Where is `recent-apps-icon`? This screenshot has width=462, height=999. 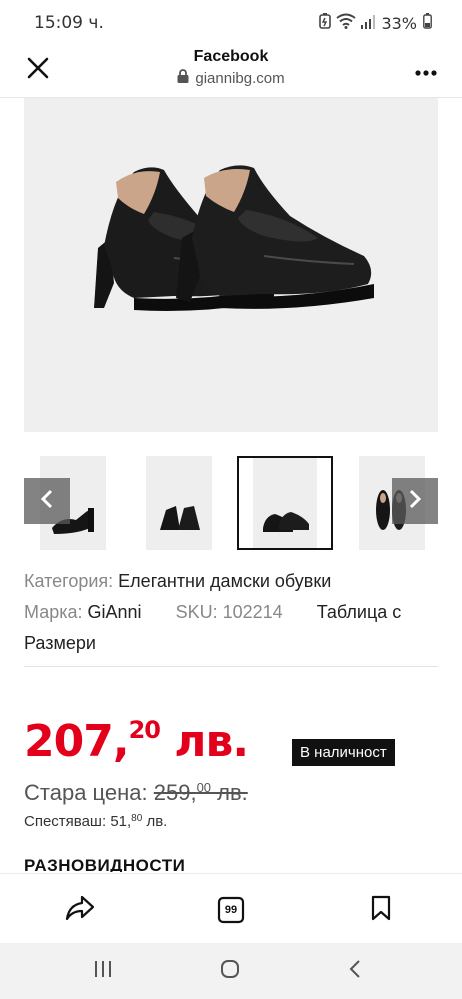
recent-apps-icon is located at coordinates (103, 971).